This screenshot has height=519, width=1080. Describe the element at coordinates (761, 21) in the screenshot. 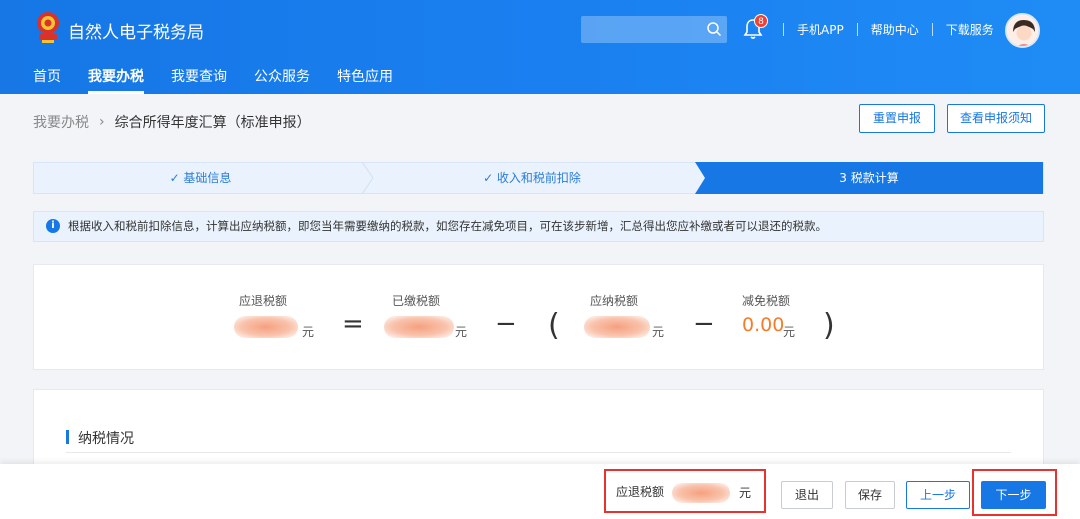

I see `notification-badge: 8` at that location.